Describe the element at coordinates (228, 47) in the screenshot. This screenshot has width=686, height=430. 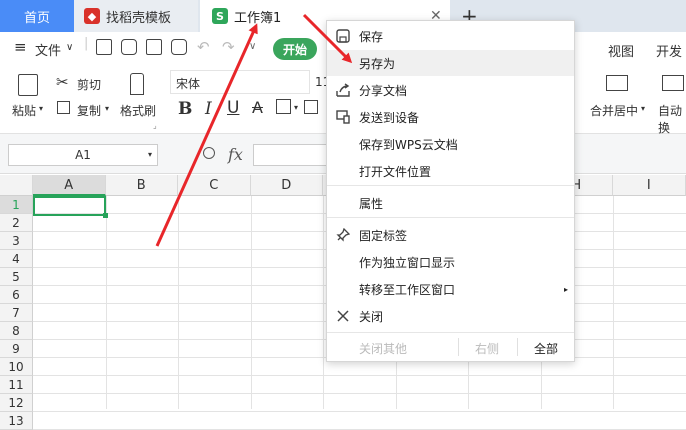
I see `redo-icon: ↷` at that location.